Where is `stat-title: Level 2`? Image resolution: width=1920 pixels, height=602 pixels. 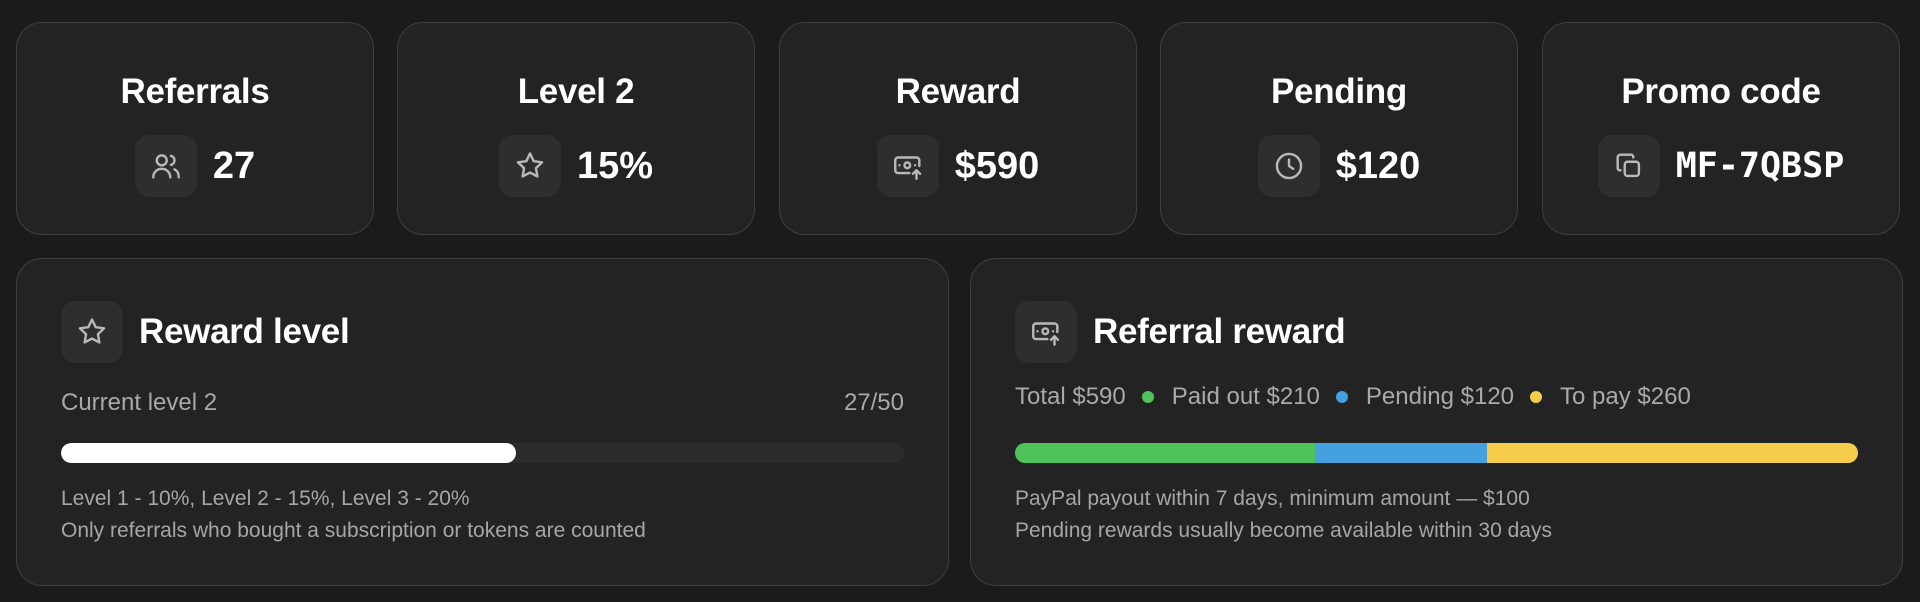 stat-title: Level 2 is located at coordinates (576, 91).